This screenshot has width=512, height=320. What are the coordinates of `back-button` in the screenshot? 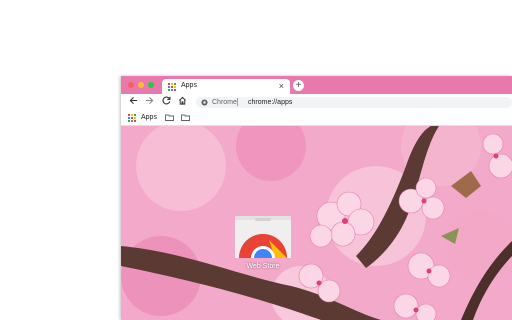 It's located at (133, 102).